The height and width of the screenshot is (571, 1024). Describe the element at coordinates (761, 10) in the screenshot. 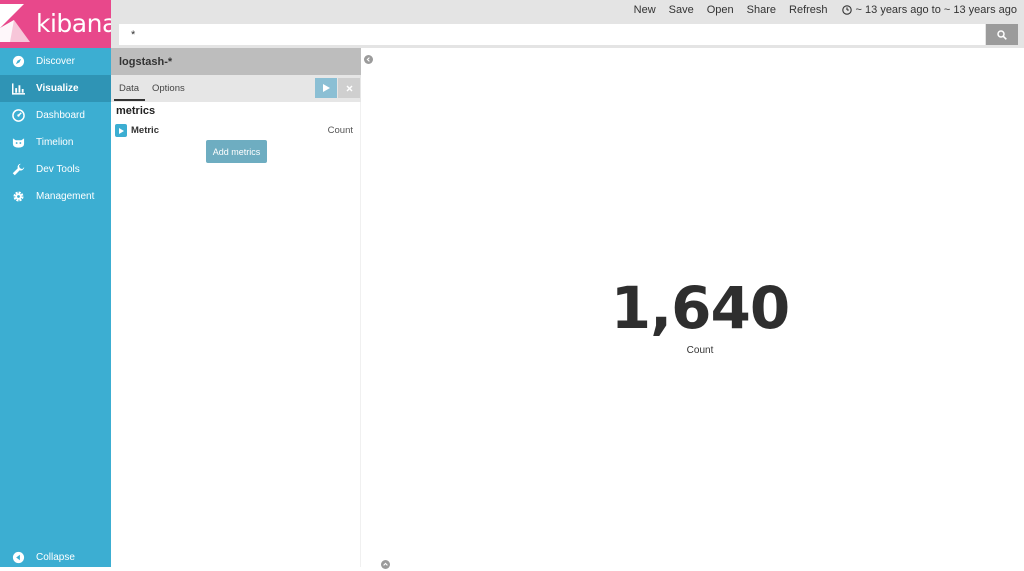

I see `share-button: Share` at that location.